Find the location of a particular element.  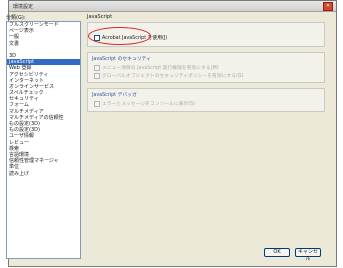

category-item: 読み上げ is located at coordinates (43, 174).